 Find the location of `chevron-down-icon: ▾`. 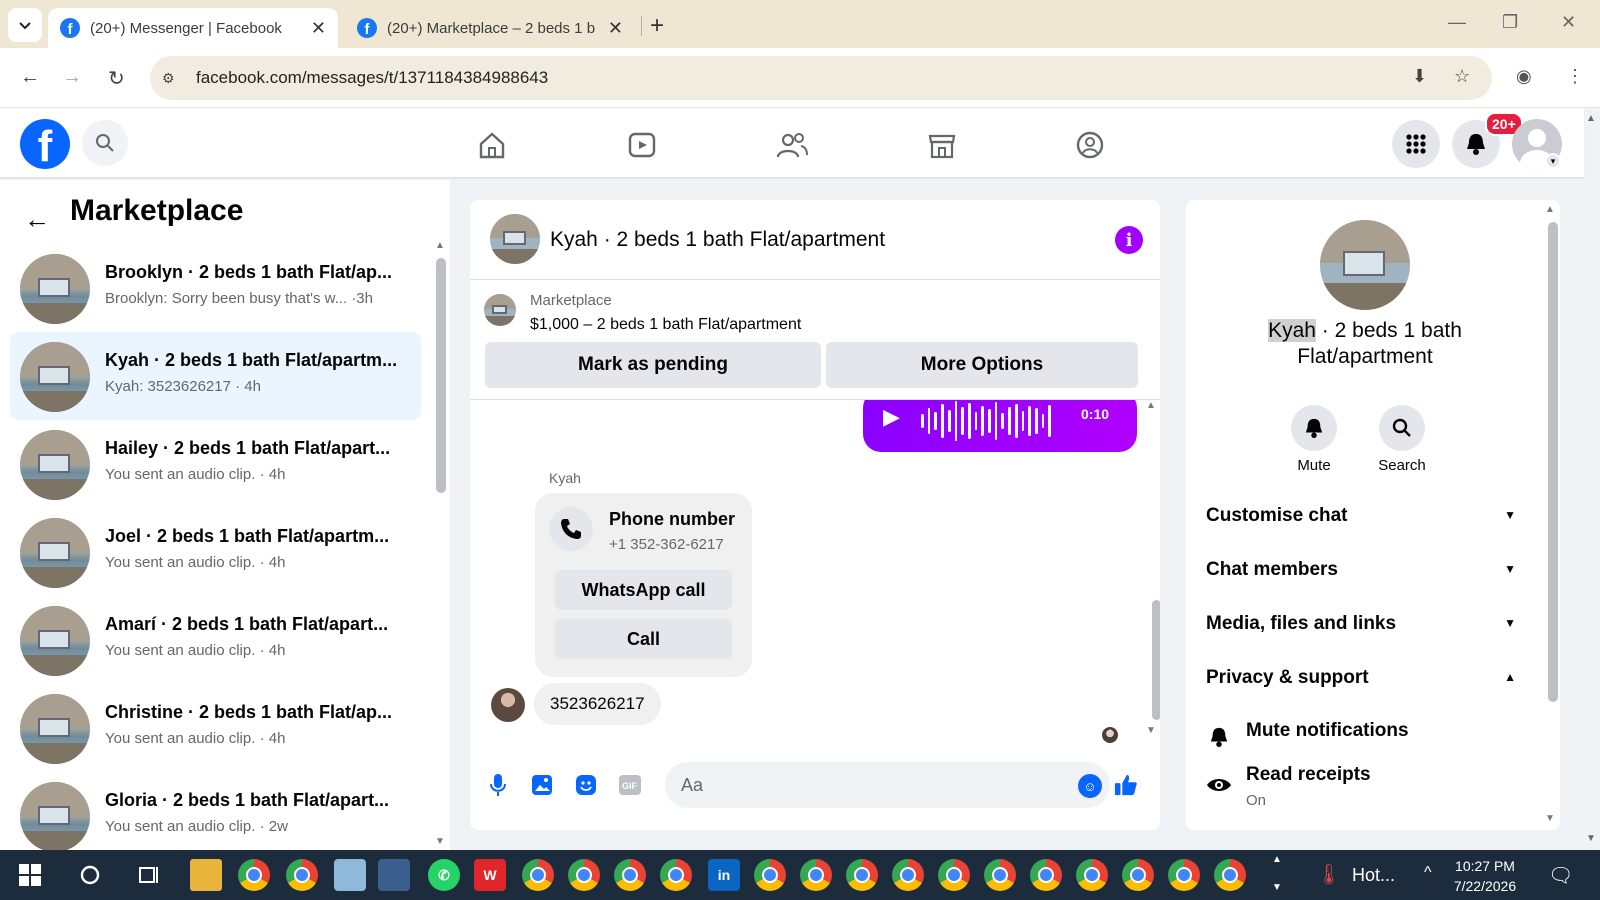

chevron-down-icon: ▾ is located at coordinates (1553, 161).